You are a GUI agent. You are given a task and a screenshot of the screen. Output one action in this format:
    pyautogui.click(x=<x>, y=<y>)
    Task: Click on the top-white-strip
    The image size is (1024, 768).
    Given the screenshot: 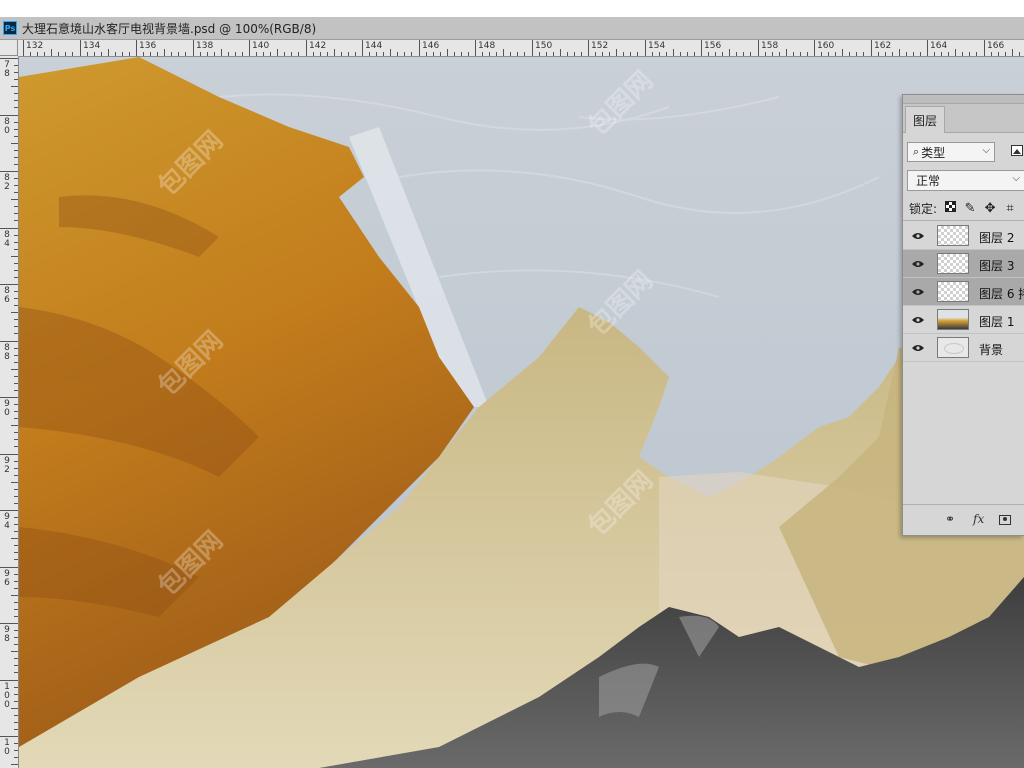 What is the action you would take?
    pyautogui.click(x=512, y=8)
    